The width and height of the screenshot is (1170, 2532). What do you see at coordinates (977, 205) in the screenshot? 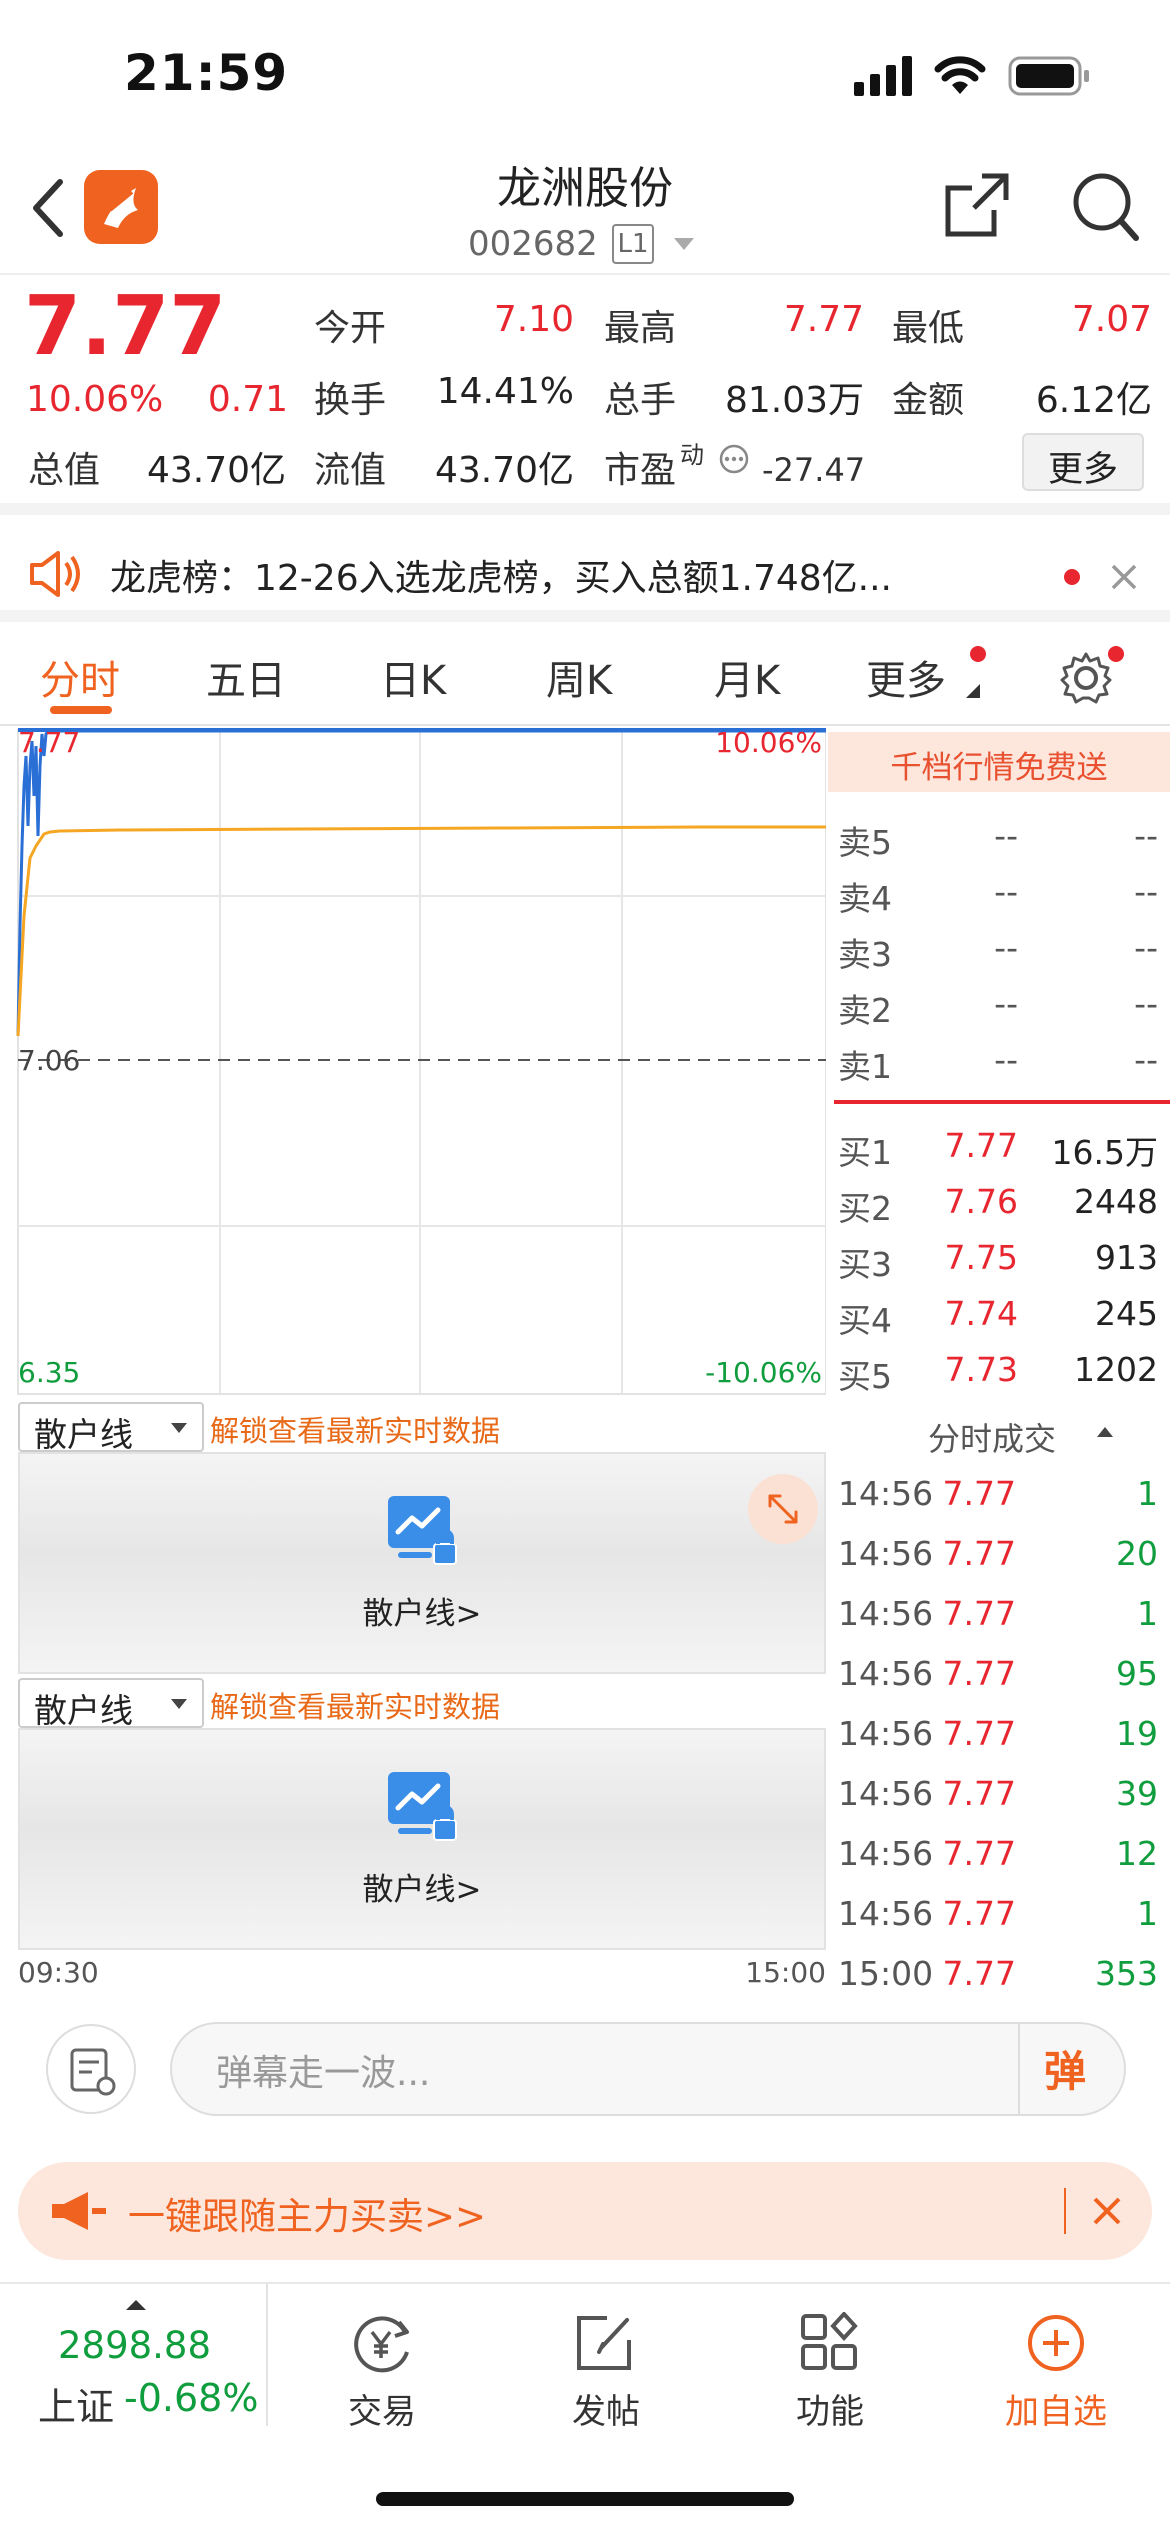
I see `share-icon` at bounding box center [977, 205].